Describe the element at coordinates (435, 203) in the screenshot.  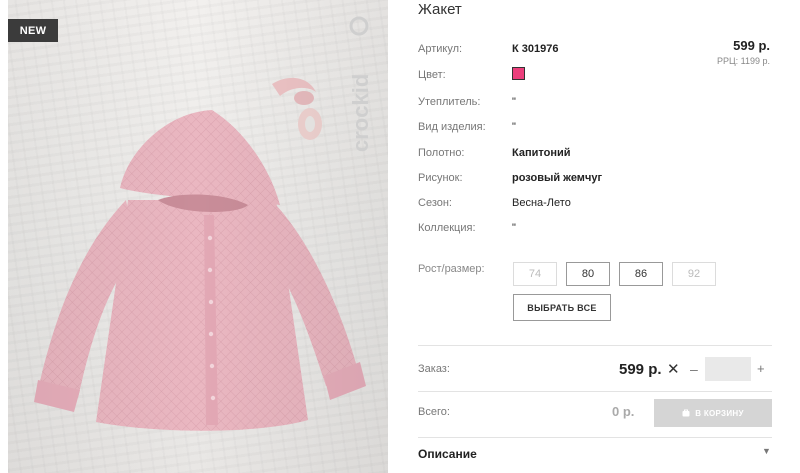
I see `attribute-label: Сезон:` at that location.